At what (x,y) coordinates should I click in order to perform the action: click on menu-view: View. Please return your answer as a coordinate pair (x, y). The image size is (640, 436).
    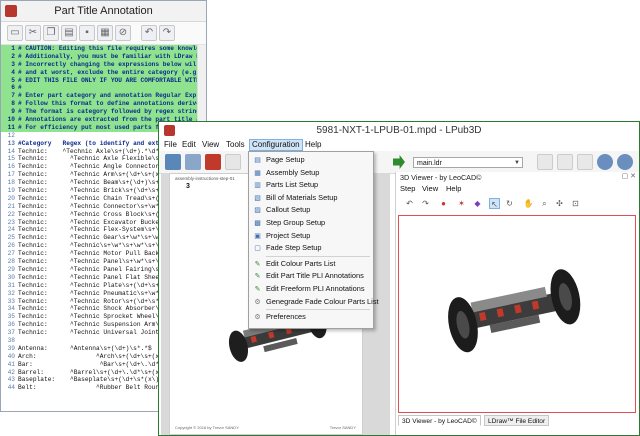
    Looking at the image, I should click on (210, 145).